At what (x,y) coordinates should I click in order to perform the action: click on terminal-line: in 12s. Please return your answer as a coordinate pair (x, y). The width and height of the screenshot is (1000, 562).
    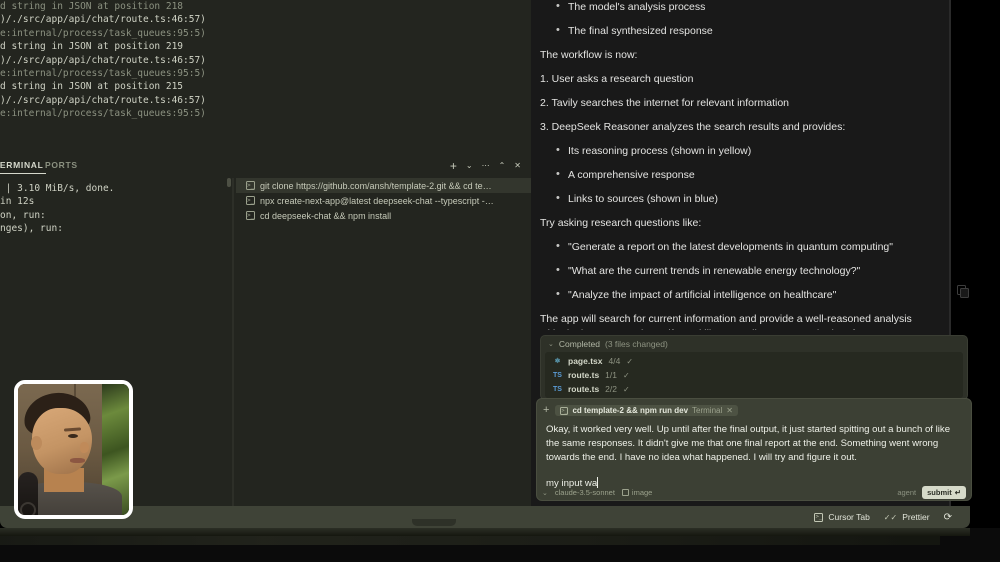
    Looking at the image, I should click on (17, 202).